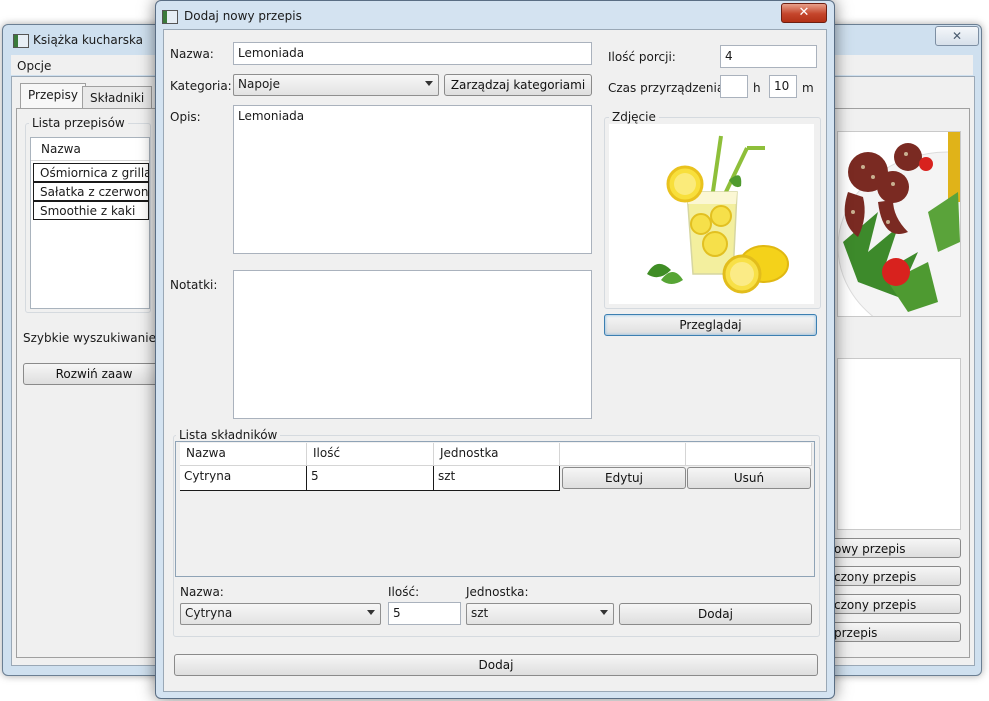 This screenshot has width=989, height=701. What do you see at coordinates (90, 149) in the screenshot?
I see `recipes-list-header: Nazwa` at bounding box center [90, 149].